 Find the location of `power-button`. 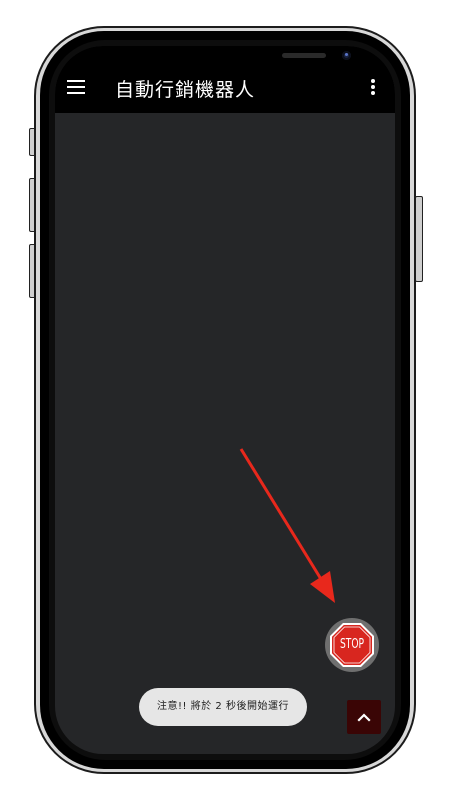

power-button is located at coordinates (419, 239).